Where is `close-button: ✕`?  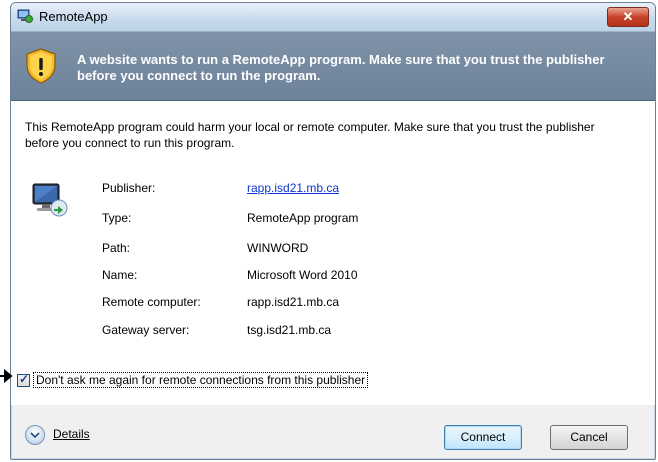
close-button: ✕ is located at coordinates (628, 17).